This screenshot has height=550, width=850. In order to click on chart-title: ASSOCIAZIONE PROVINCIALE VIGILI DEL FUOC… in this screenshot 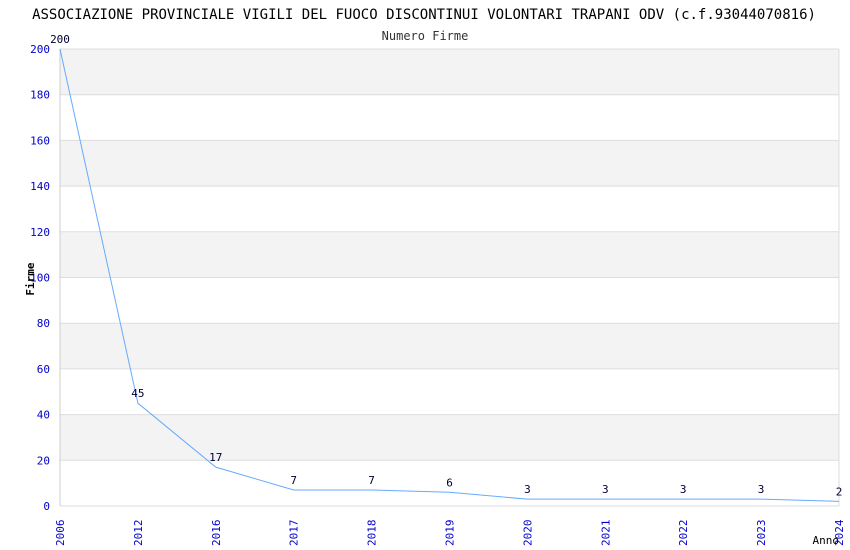, I will do `click(424, 15)`.